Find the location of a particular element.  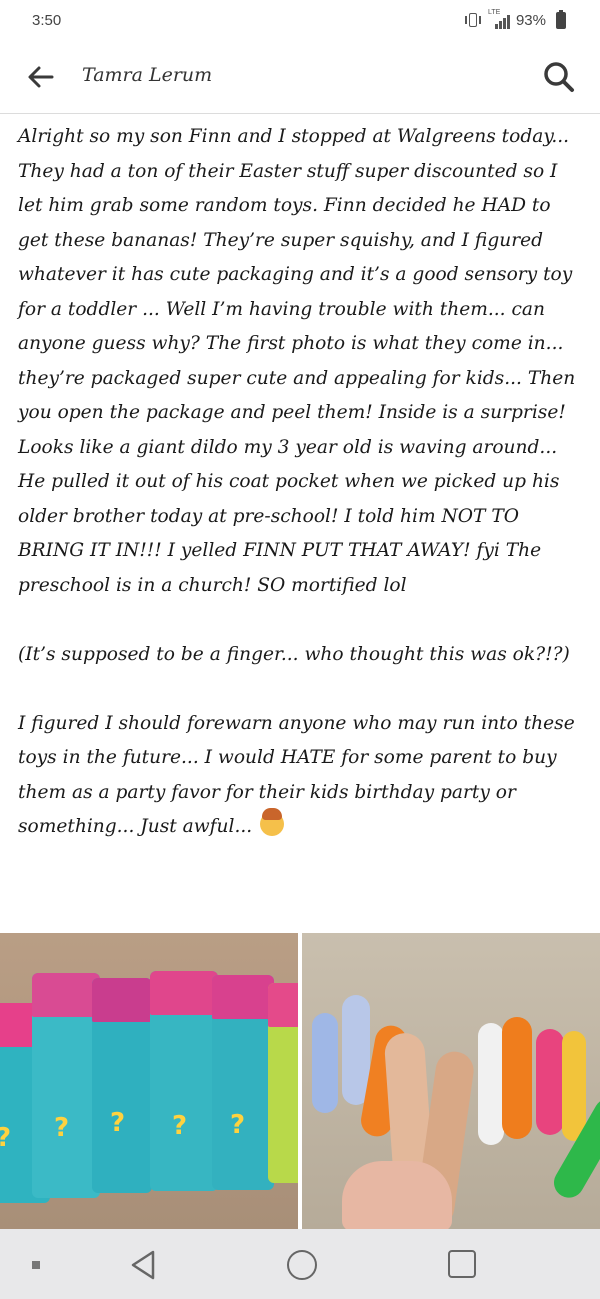

home-circle-icon is located at coordinates (302, 1265).